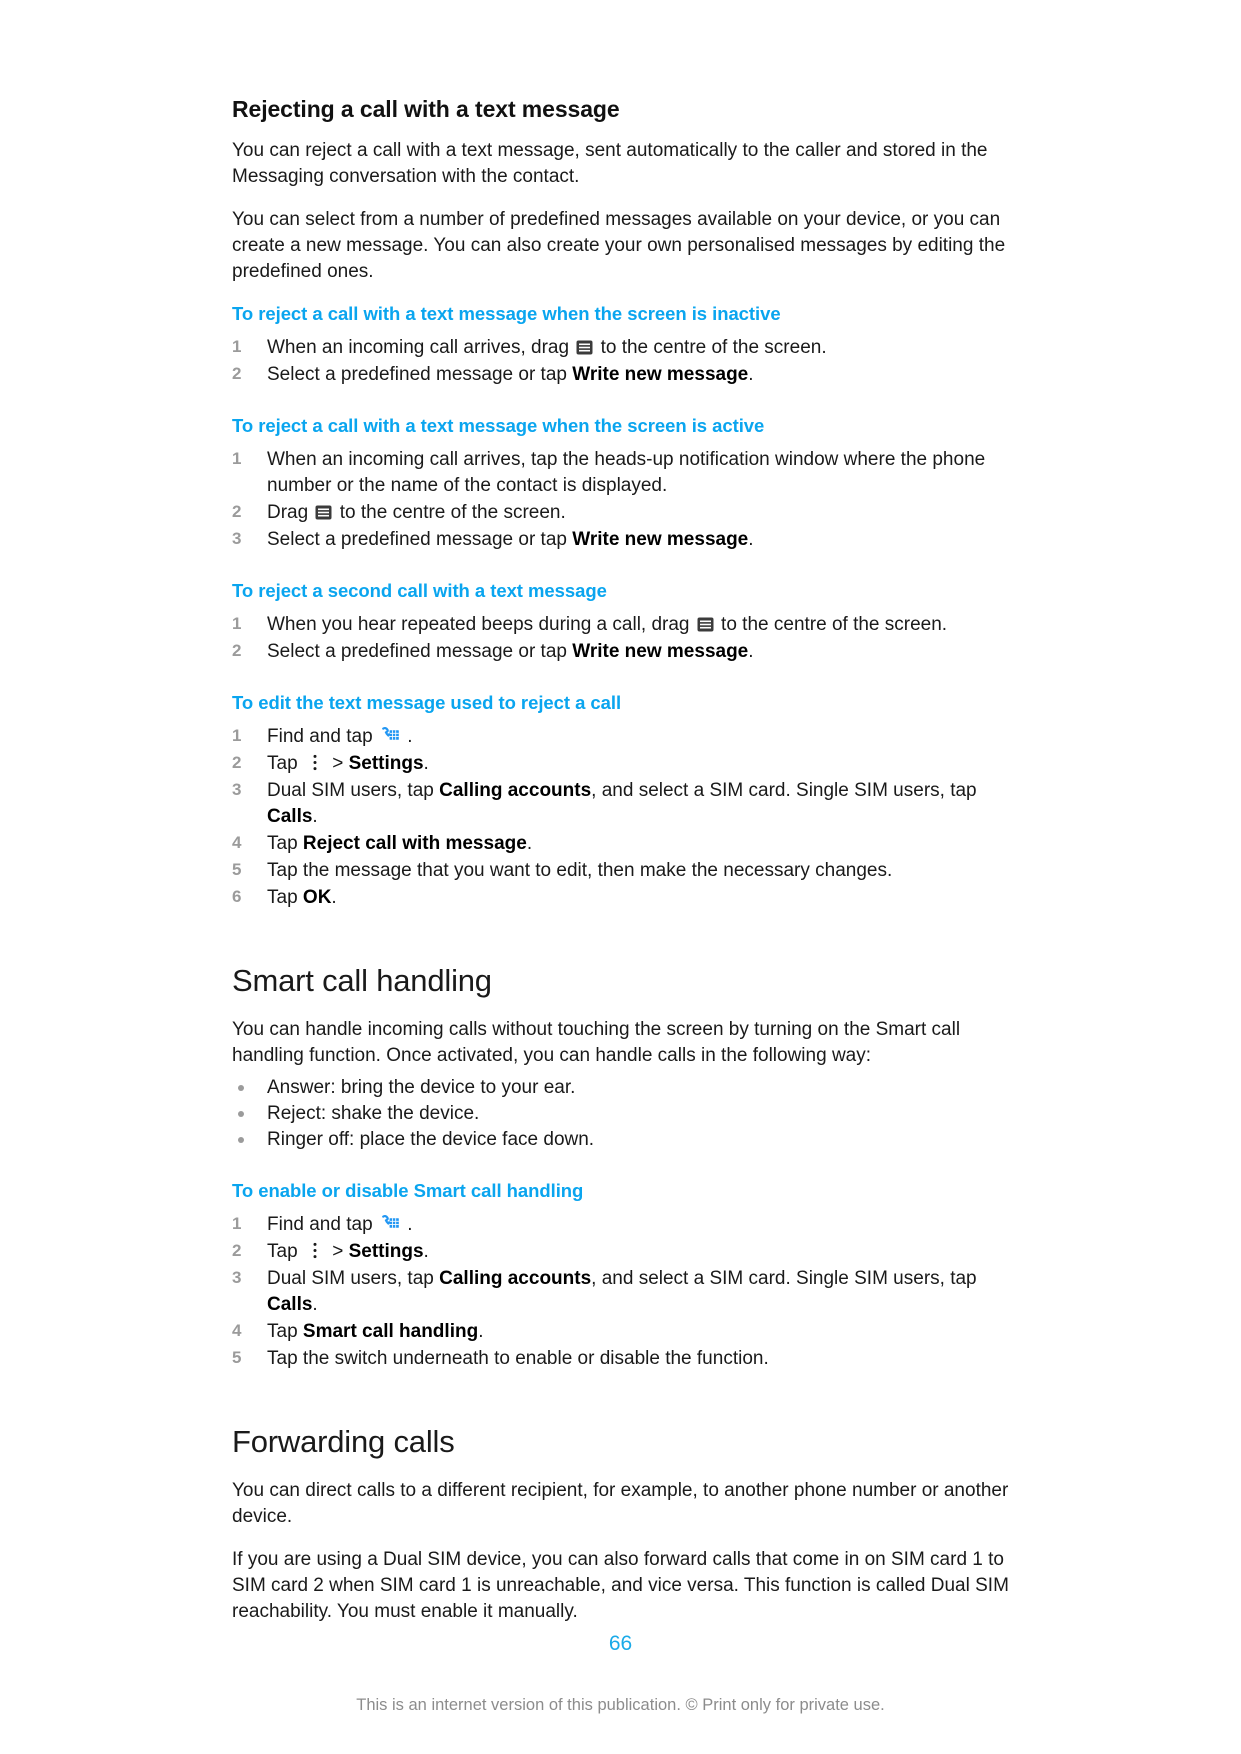 The height and width of the screenshot is (1754, 1241). Describe the element at coordinates (317, 898) in the screenshot. I see `ui-label-ok: OK` at that location.